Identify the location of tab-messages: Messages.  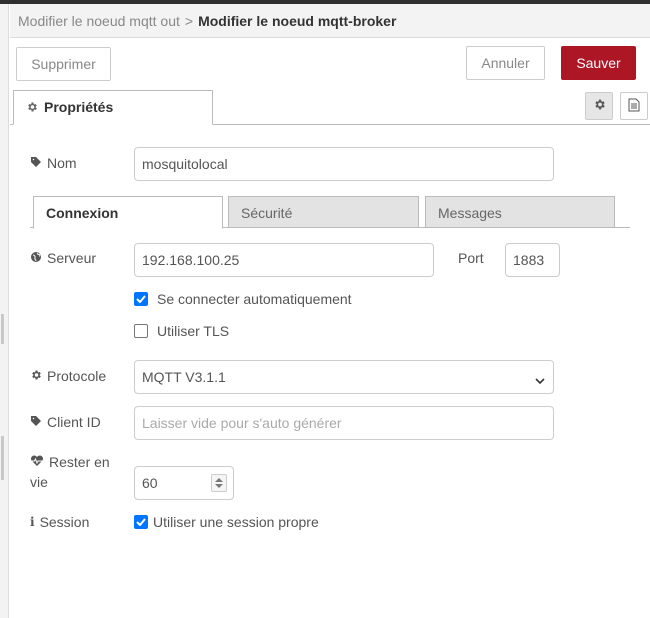
(520, 212).